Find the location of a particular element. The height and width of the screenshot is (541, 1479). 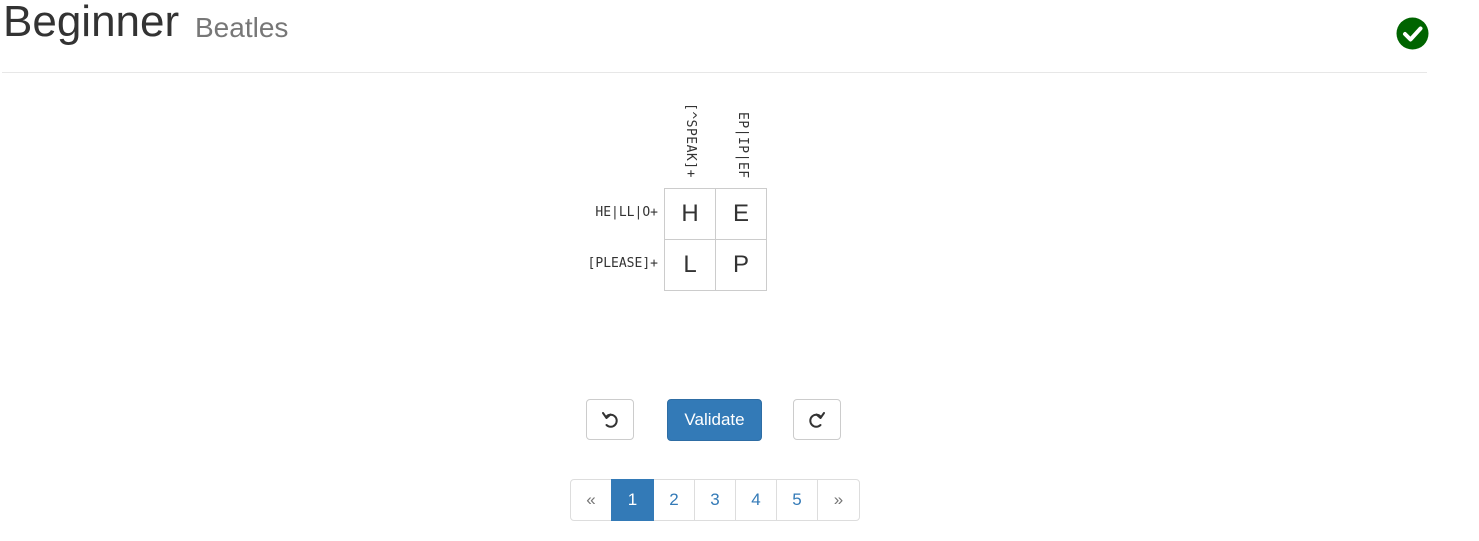

puzzle-name: Beatles is located at coordinates (242, 27).